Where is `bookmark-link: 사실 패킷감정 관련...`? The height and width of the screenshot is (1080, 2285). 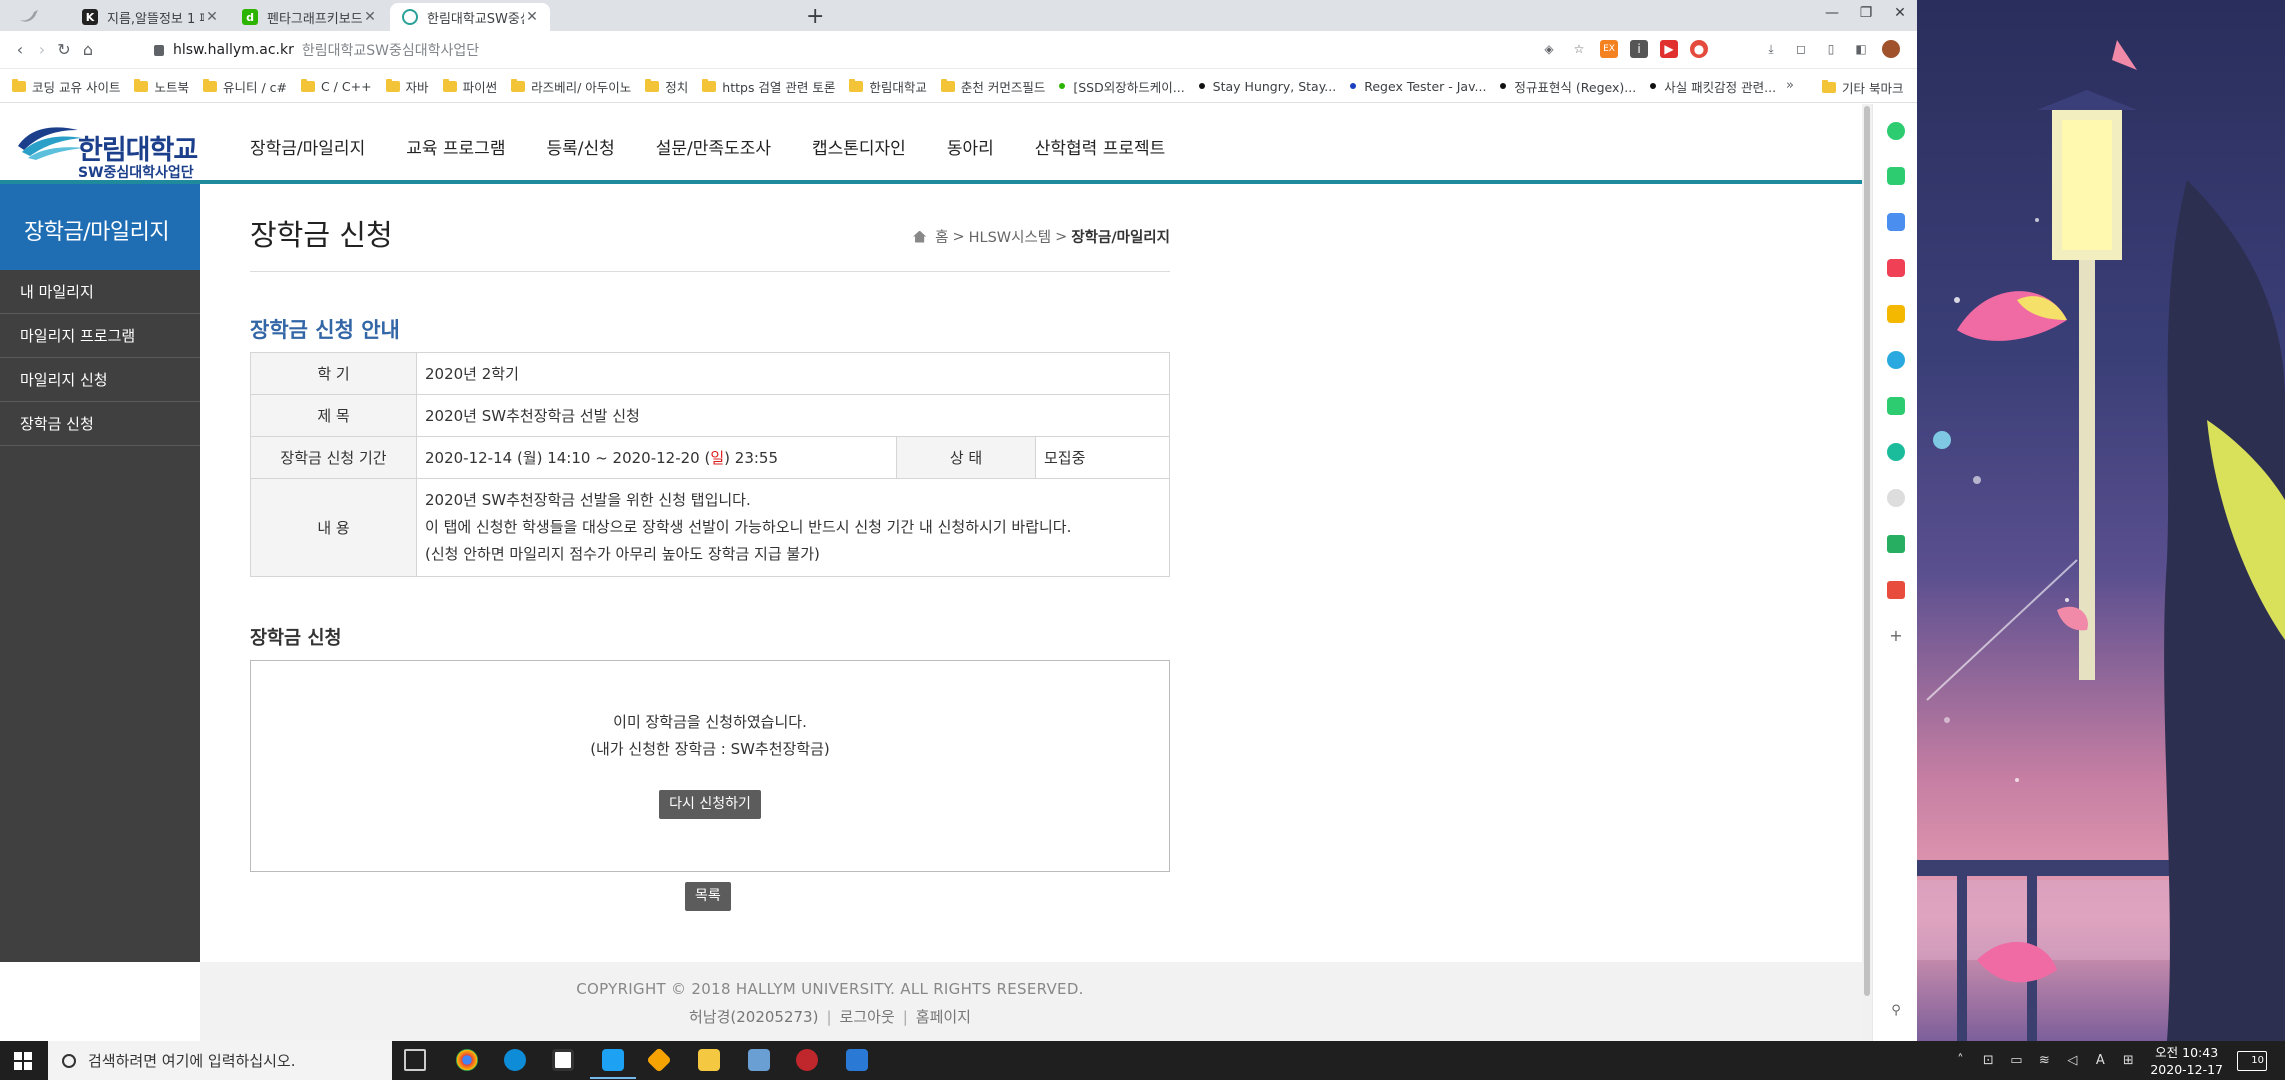
bookmark-link: 사실 패킷감정 관련... is located at coordinates (1713, 86).